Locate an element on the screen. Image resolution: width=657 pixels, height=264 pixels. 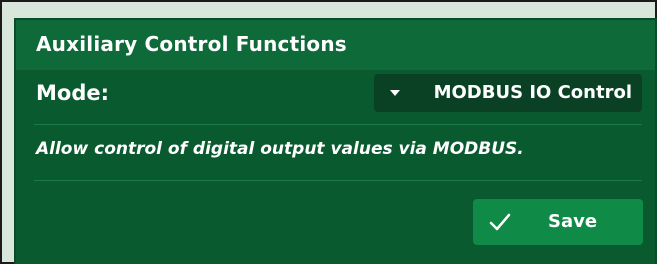
mode-label: Mode: is located at coordinates (72, 93).